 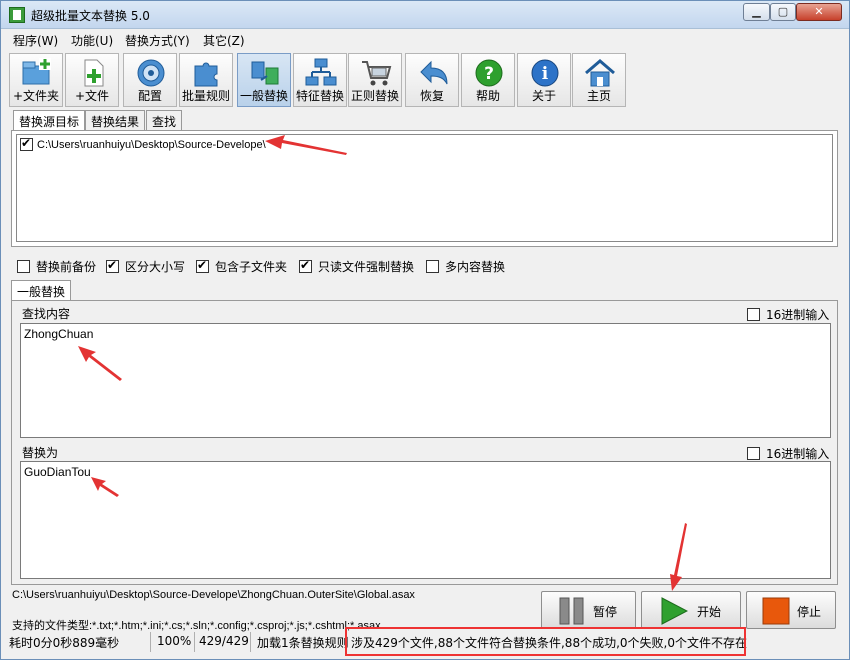 What do you see at coordinates (301, 642) in the screenshot?
I see `status-rules: 加载1条替换规则` at bounding box center [301, 642].